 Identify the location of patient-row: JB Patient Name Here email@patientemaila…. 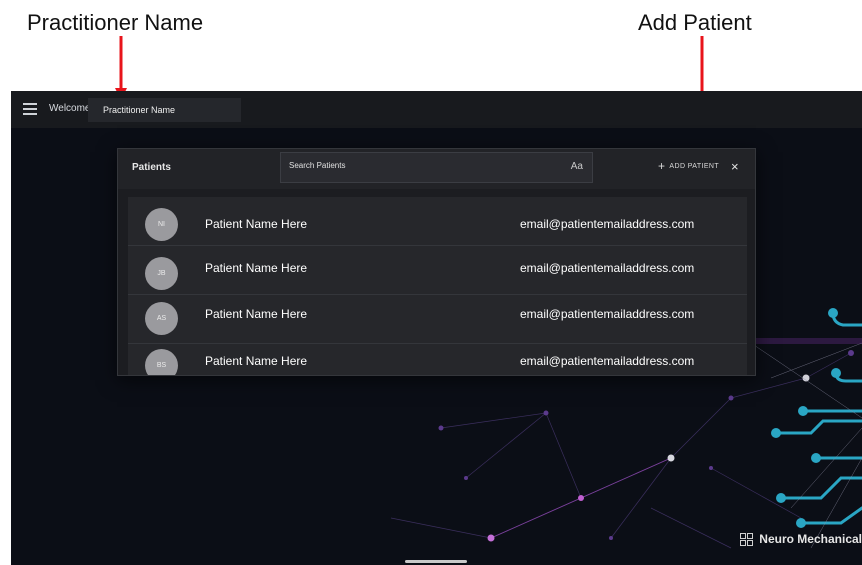
(437, 270).